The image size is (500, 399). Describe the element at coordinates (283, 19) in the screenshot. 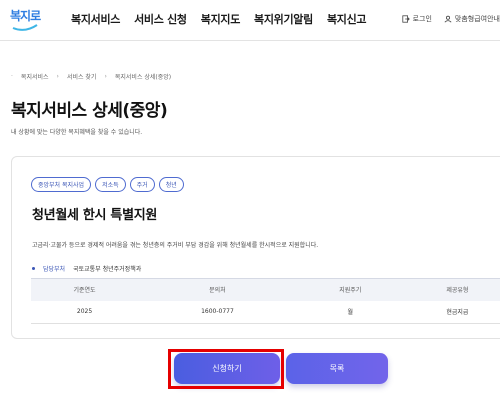

I see `nav-crisis-alert: 복지위기알림` at that location.